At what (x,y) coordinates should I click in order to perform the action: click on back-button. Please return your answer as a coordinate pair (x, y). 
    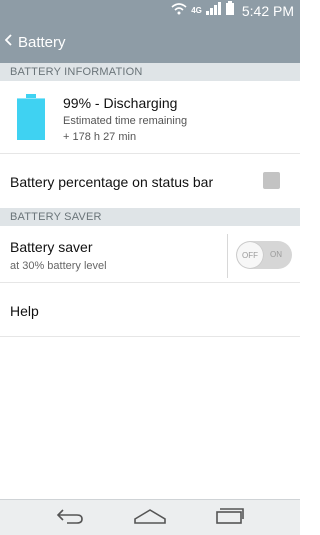
    Looking at the image, I should click on (9, 42).